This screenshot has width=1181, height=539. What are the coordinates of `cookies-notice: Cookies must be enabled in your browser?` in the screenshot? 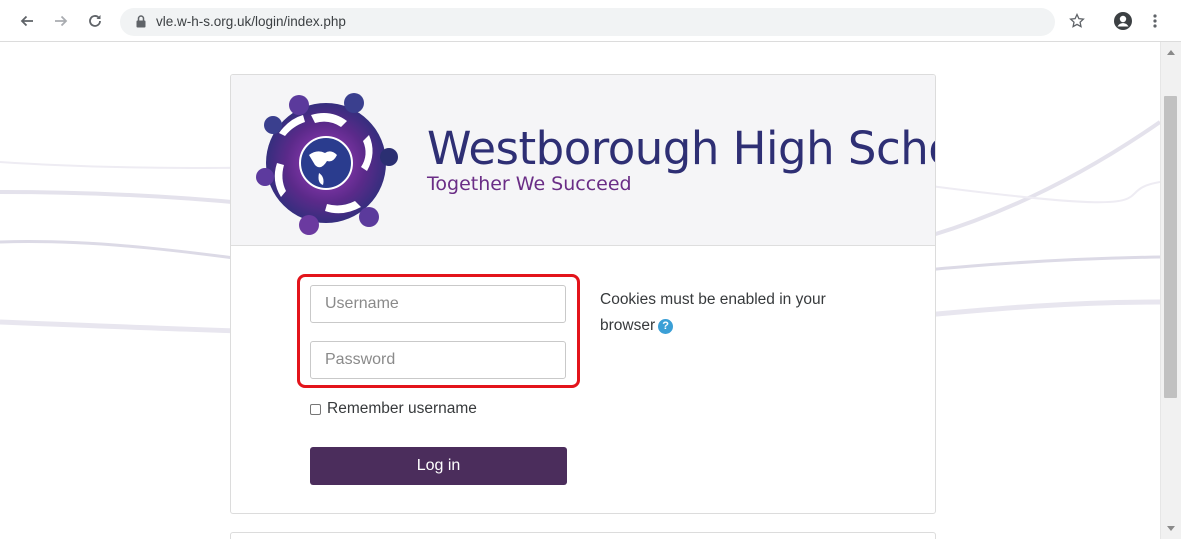 It's located at (735, 313).